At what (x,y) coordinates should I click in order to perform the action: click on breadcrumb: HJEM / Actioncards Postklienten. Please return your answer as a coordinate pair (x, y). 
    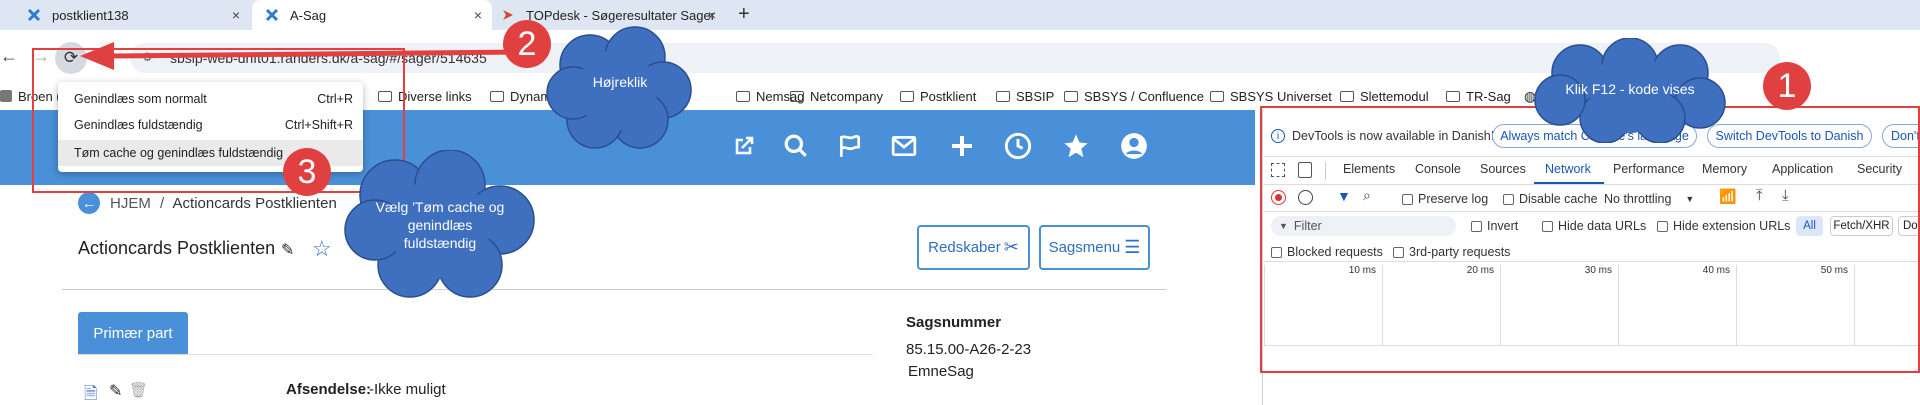
    Looking at the image, I should click on (223, 203).